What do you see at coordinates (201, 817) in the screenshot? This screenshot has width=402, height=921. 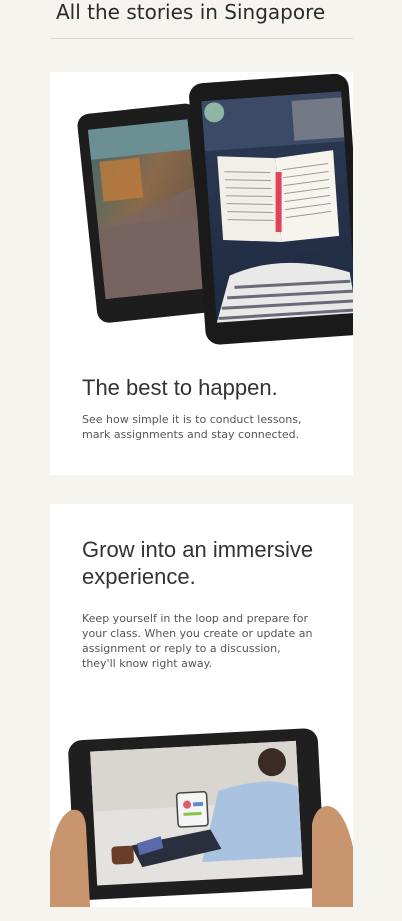 I see `hands-holding-tablet-icon` at bounding box center [201, 817].